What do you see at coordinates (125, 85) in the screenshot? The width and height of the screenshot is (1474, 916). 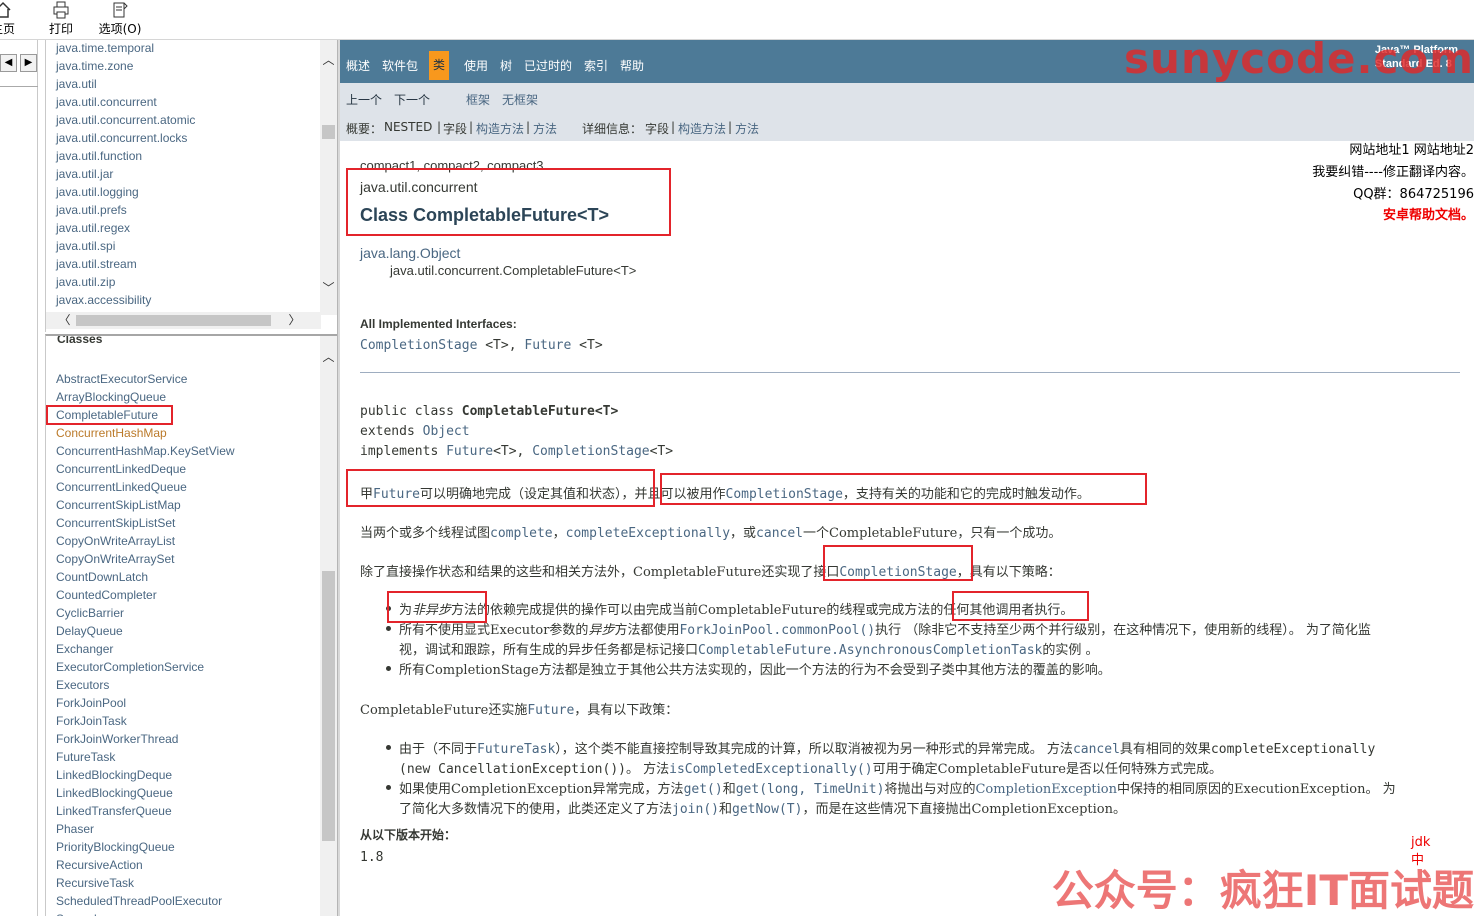 I see `package-item: java.util` at bounding box center [125, 85].